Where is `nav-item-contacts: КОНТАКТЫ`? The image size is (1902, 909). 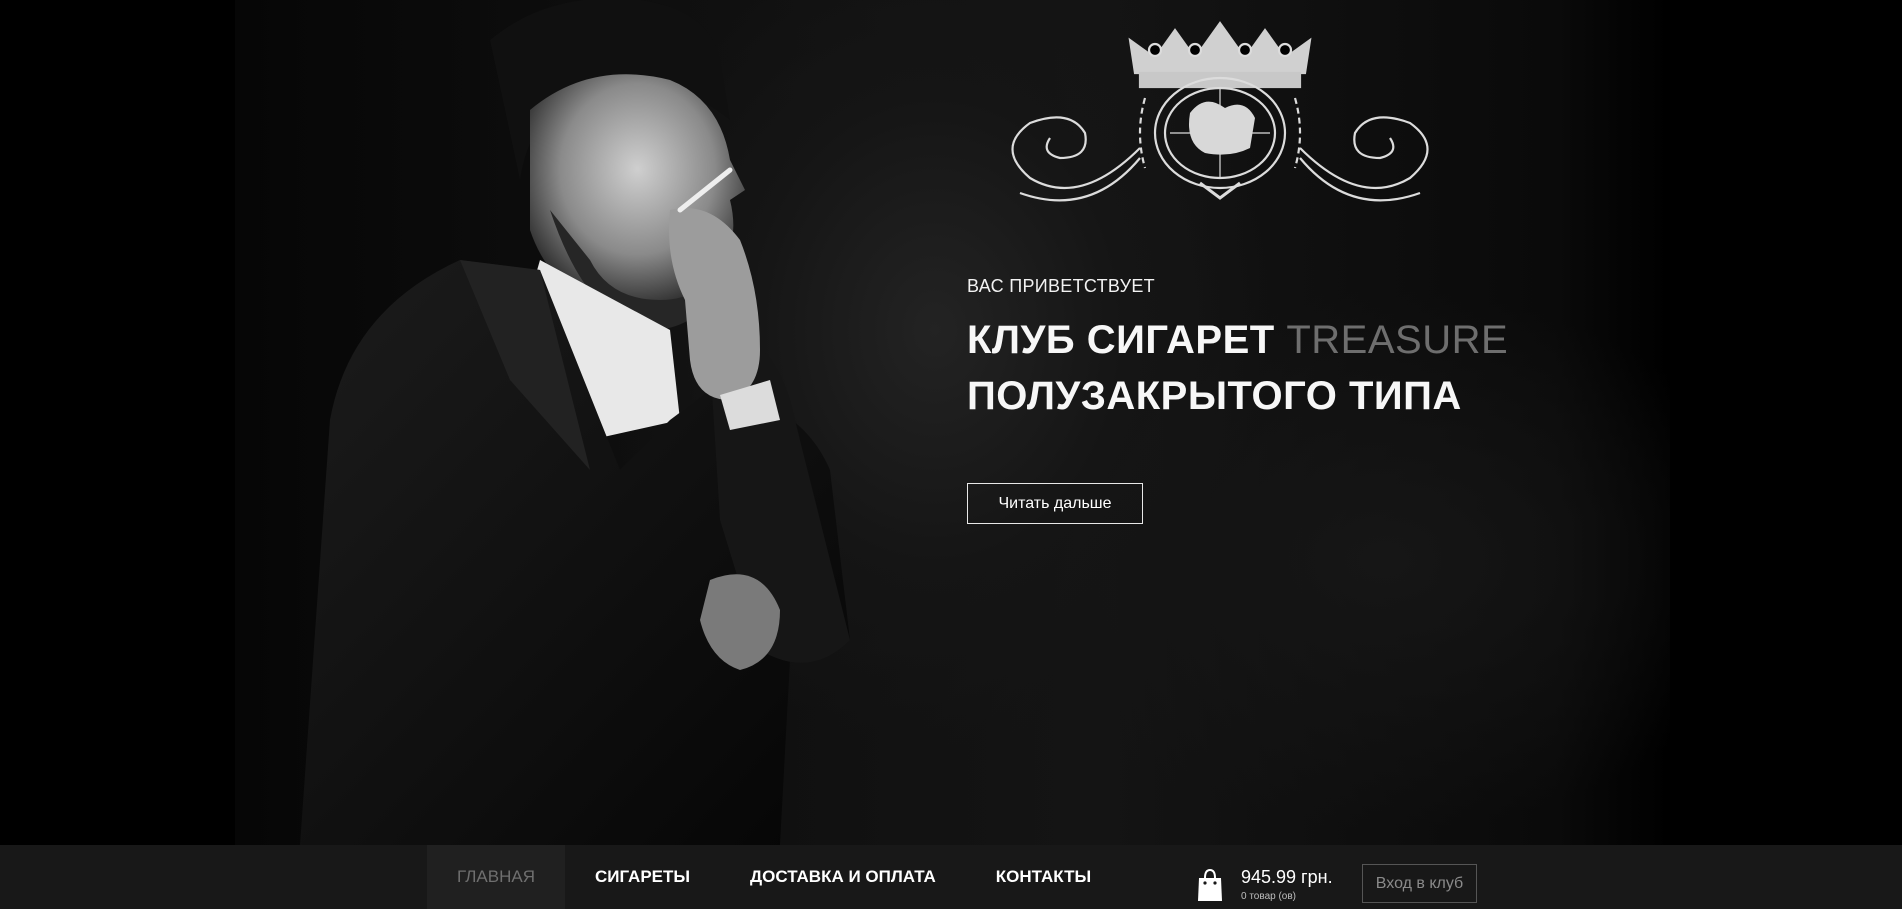 nav-item-contacts: КОНТАКТЫ is located at coordinates (1043, 877).